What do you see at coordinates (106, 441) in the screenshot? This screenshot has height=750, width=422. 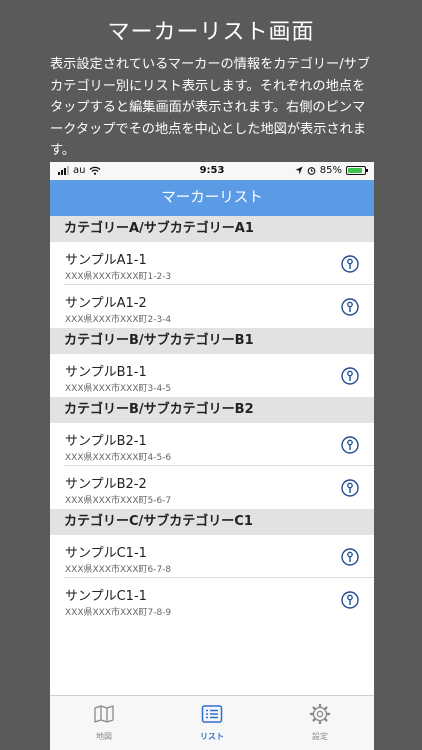 I see `marker-title: サンプルB2-1` at bounding box center [106, 441].